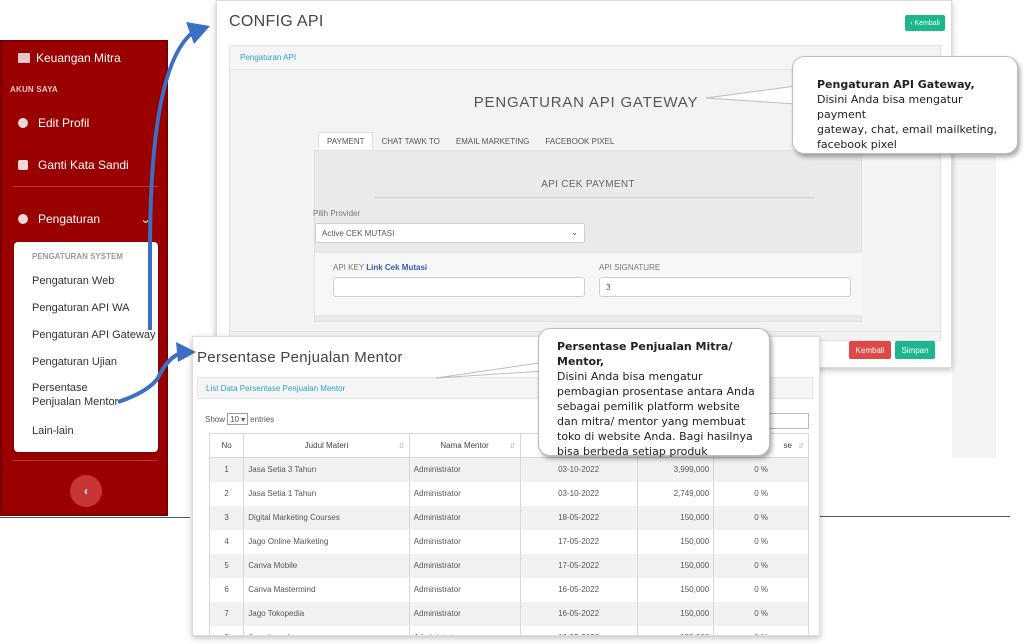 This screenshot has width=1024, height=644. What do you see at coordinates (186, 352) in the screenshot?
I see `arrow-head-icon` at bounding box center [186, 352].